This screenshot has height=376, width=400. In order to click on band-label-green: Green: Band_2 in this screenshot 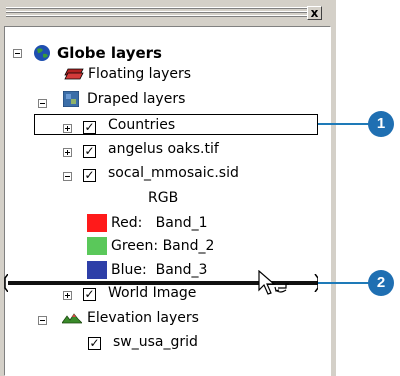, I will do `click(163, 246)`.